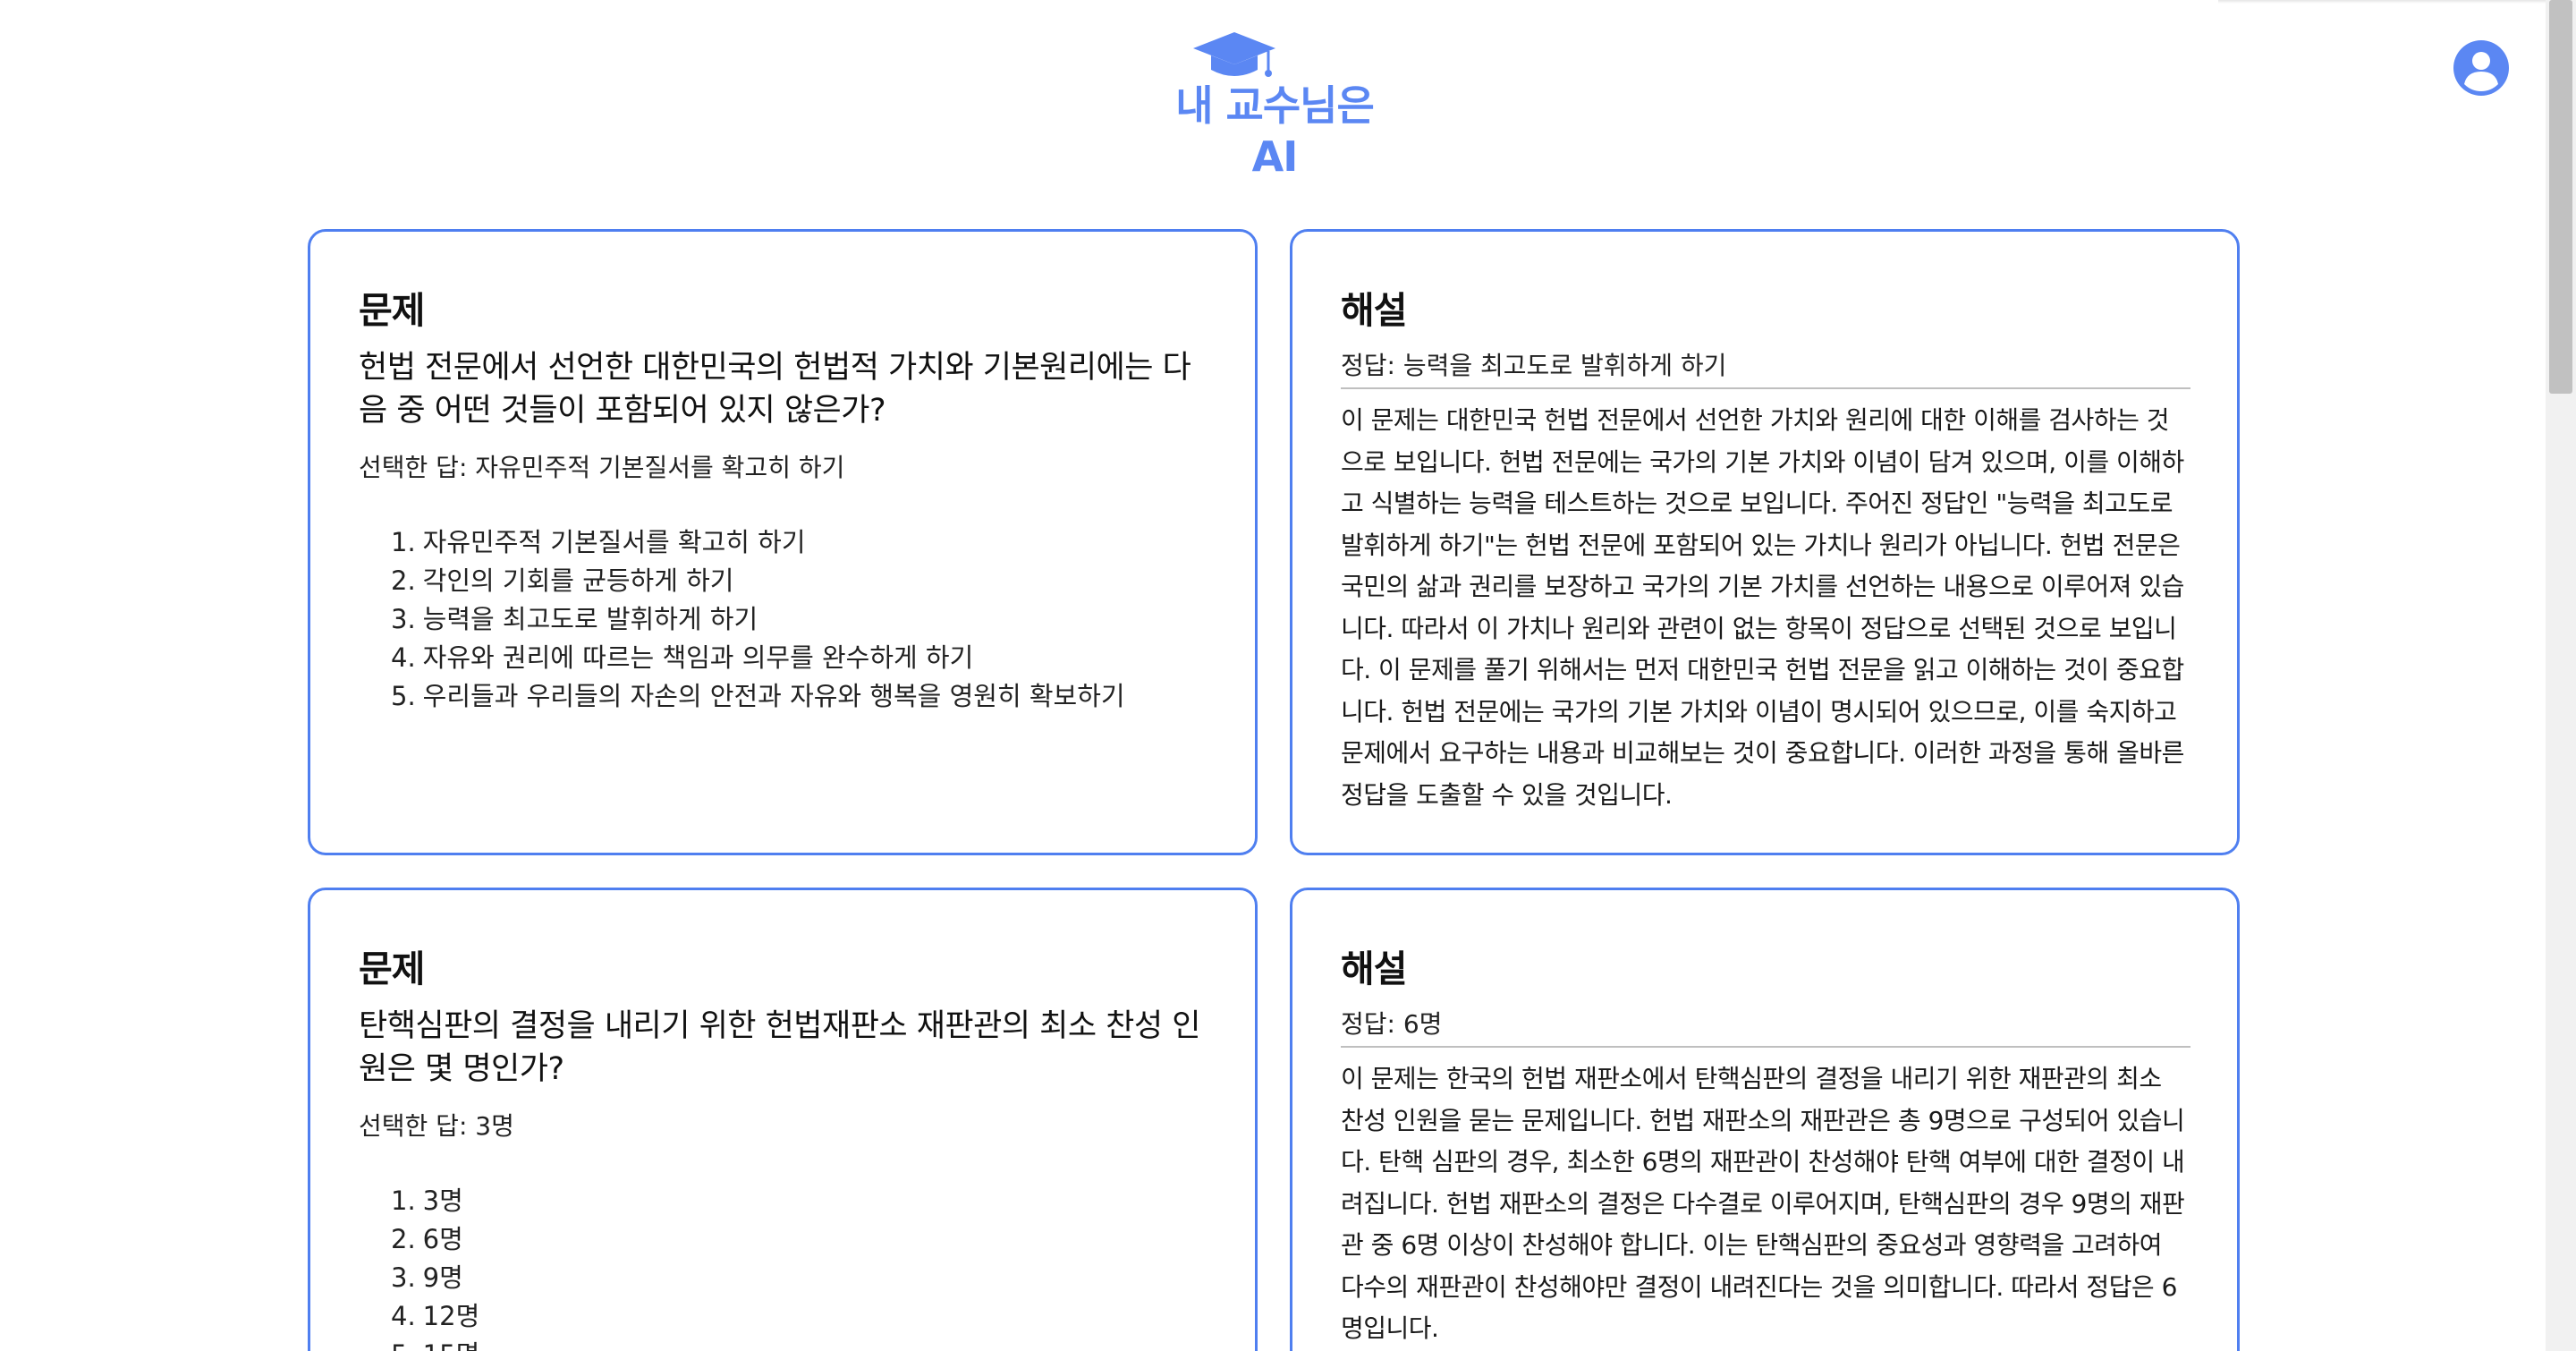  Describe the element at coordinates (451, 1345) in the screenshot. I see `option-label: 15명` at that location.